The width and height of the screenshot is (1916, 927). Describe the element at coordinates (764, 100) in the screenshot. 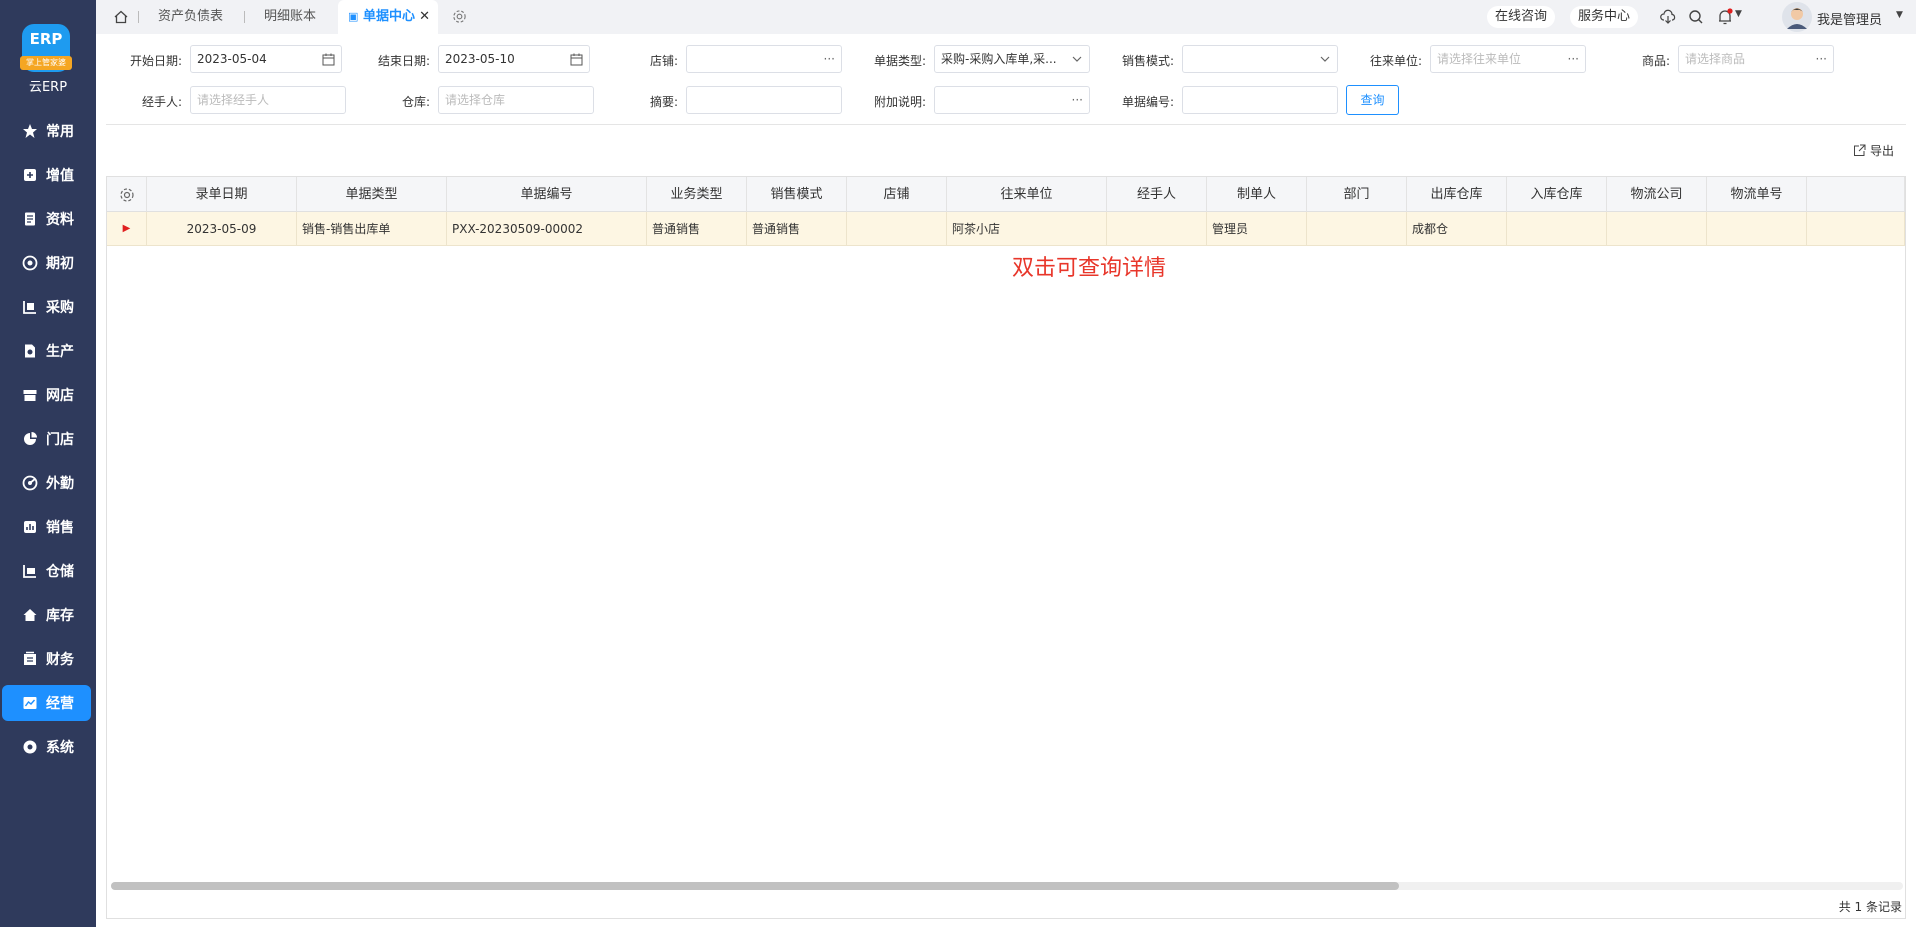

I see `summary-input` at that location.